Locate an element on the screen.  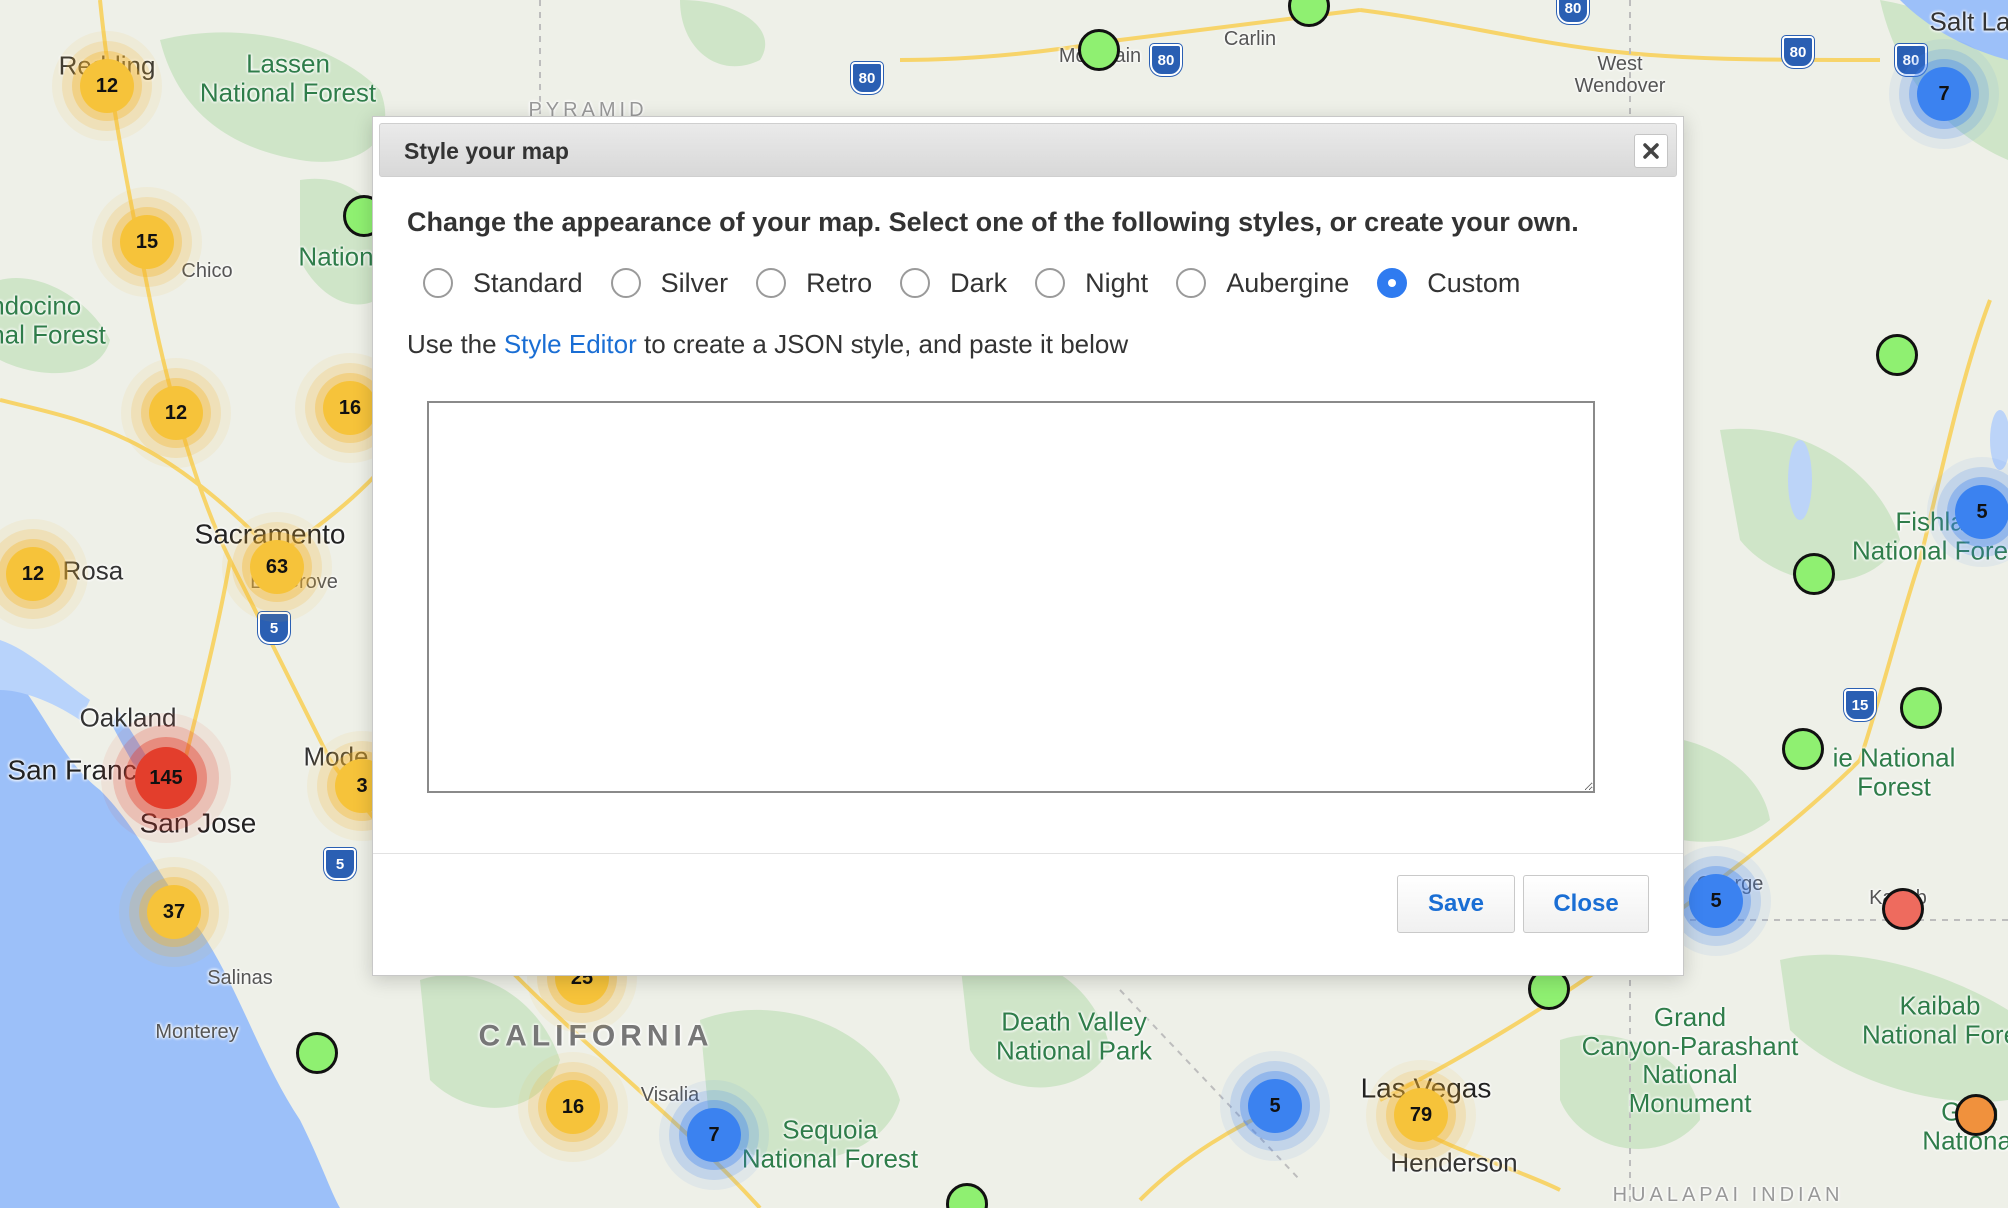
label-kaibab-national-forest: Kaibab National Fore is located at coordinates (1934, 1019).